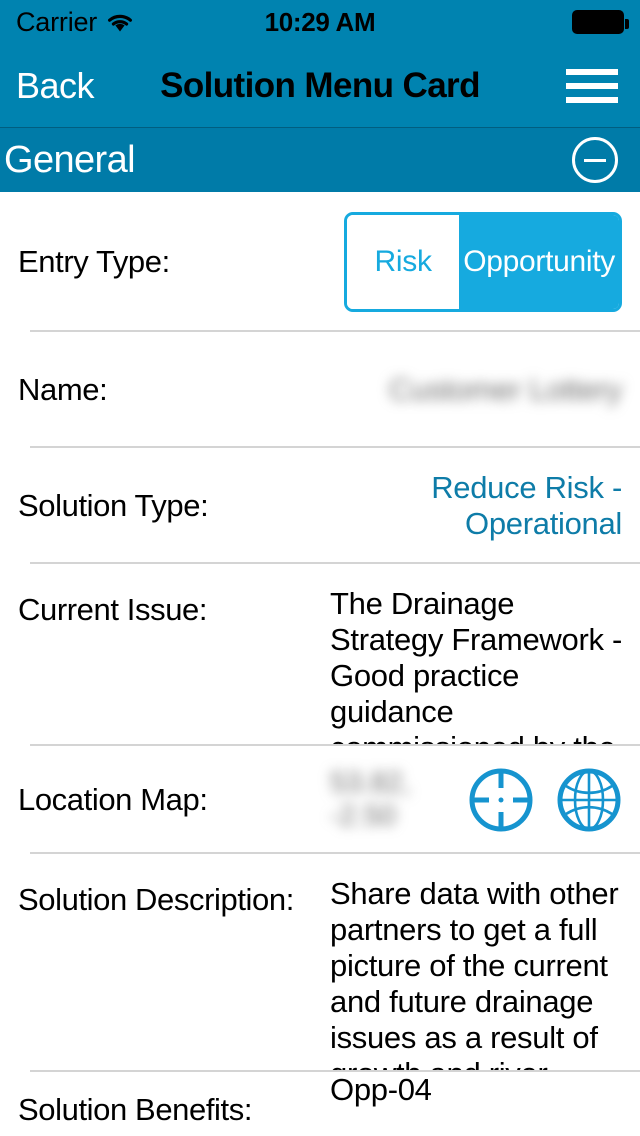 This screenshot has width=640, height=1136. I want to click on back-button: Back, so click(47, 86).